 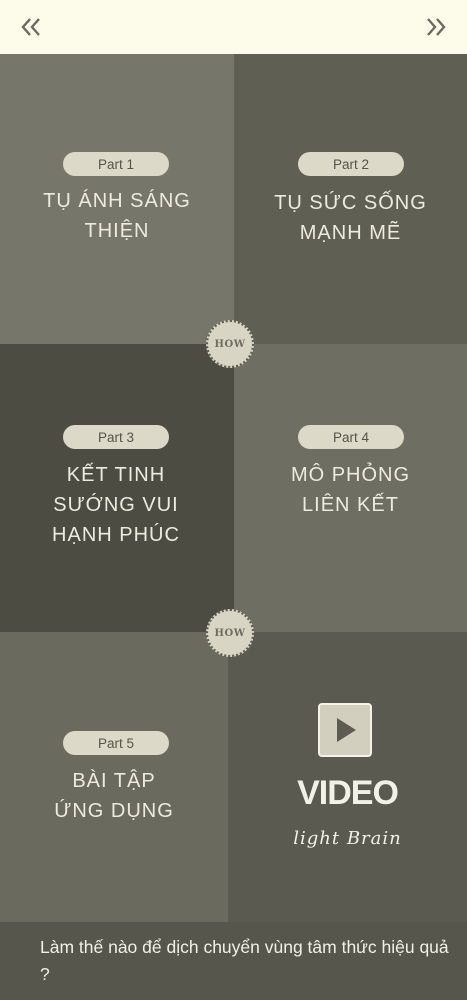 What do you see at coordinates (114, 781) in the screenshot?
I see `part-5-title-line-1: BÀI TẬP` at bounding box center [114, 781].